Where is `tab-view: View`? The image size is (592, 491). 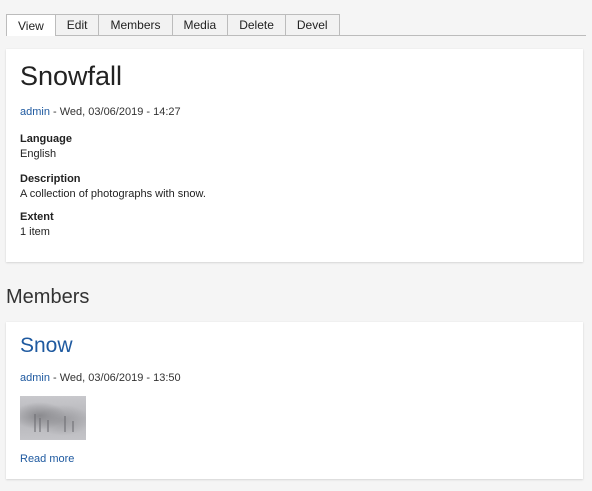
tab-view: View is located at coordinates (31, 25).